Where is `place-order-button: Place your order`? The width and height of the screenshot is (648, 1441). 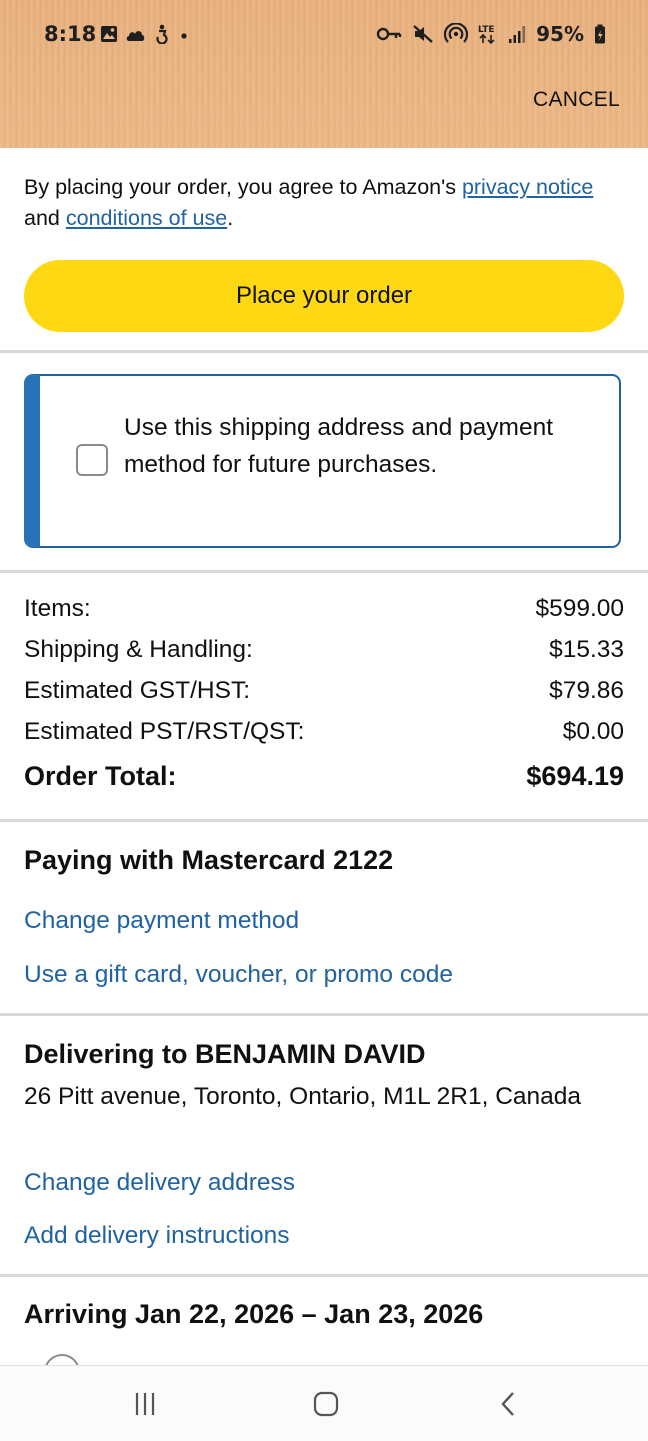 place-order-button: Place your order is located at coordinates (324, 296).